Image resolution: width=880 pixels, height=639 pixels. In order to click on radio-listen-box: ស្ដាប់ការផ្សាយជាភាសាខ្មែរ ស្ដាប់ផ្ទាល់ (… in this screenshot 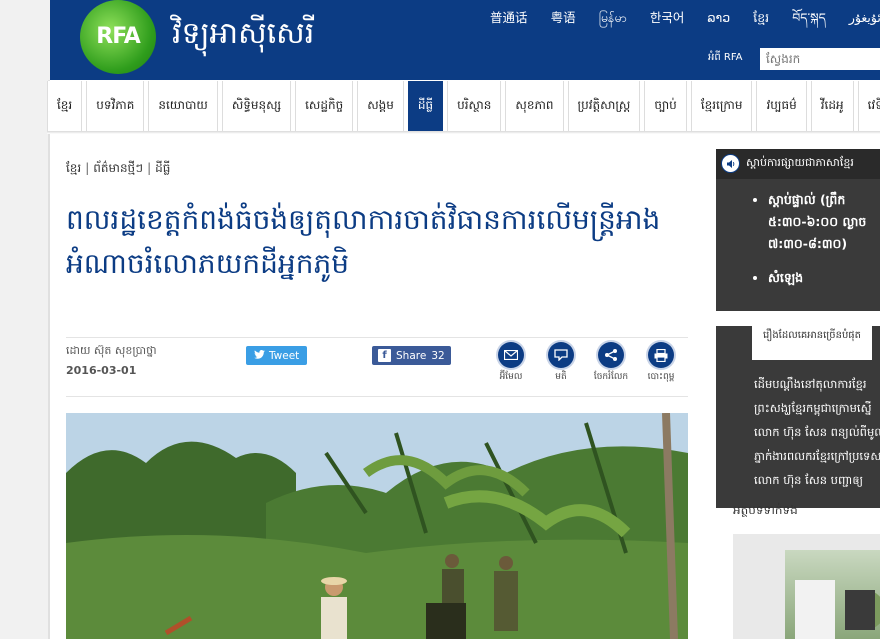, I will do `click(798, 230)`.